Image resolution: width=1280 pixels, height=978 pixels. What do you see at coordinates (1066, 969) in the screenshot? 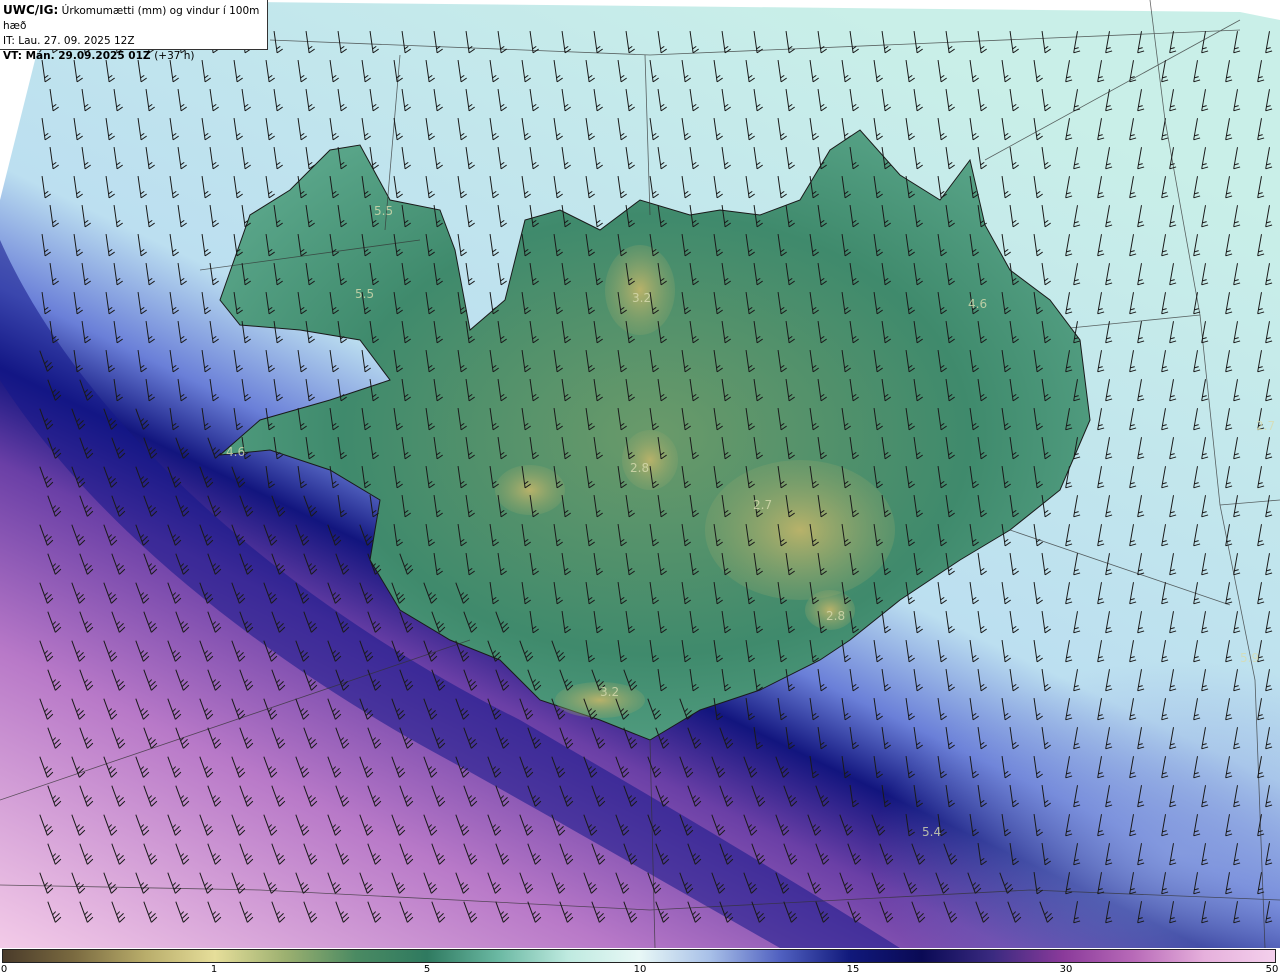
I see `colorbar-tick: 30` at bounding box center [1066, 969].